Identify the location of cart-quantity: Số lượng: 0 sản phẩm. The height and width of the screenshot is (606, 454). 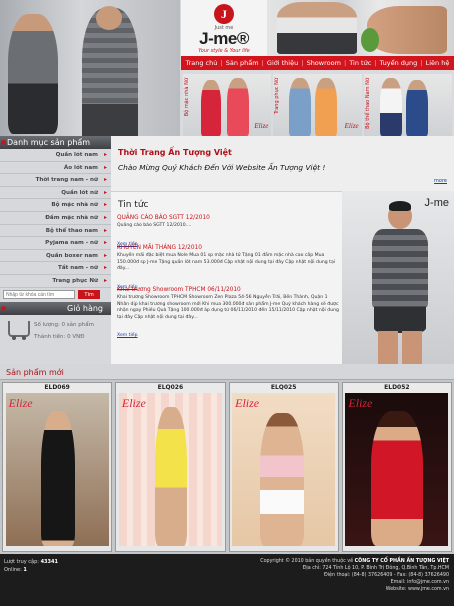
(64, 324).